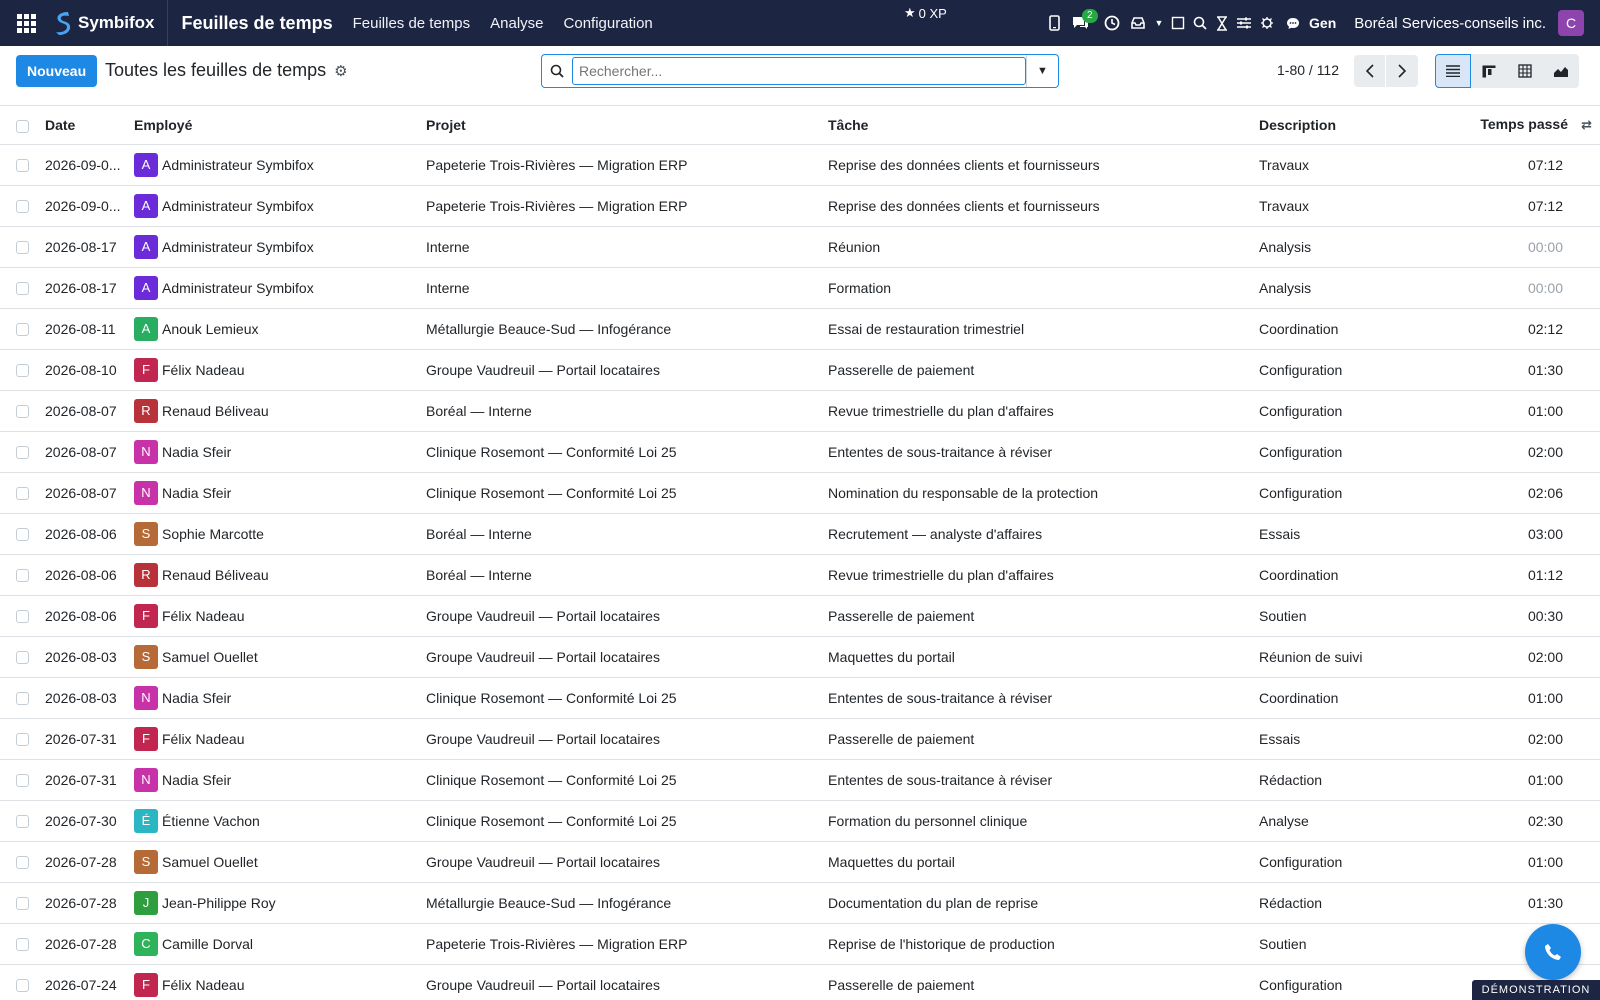  What do you see at coordinates (257, 23) in the screenshot?
I see `app-title: Feuilles de temps` at bounding box center [257, 23].